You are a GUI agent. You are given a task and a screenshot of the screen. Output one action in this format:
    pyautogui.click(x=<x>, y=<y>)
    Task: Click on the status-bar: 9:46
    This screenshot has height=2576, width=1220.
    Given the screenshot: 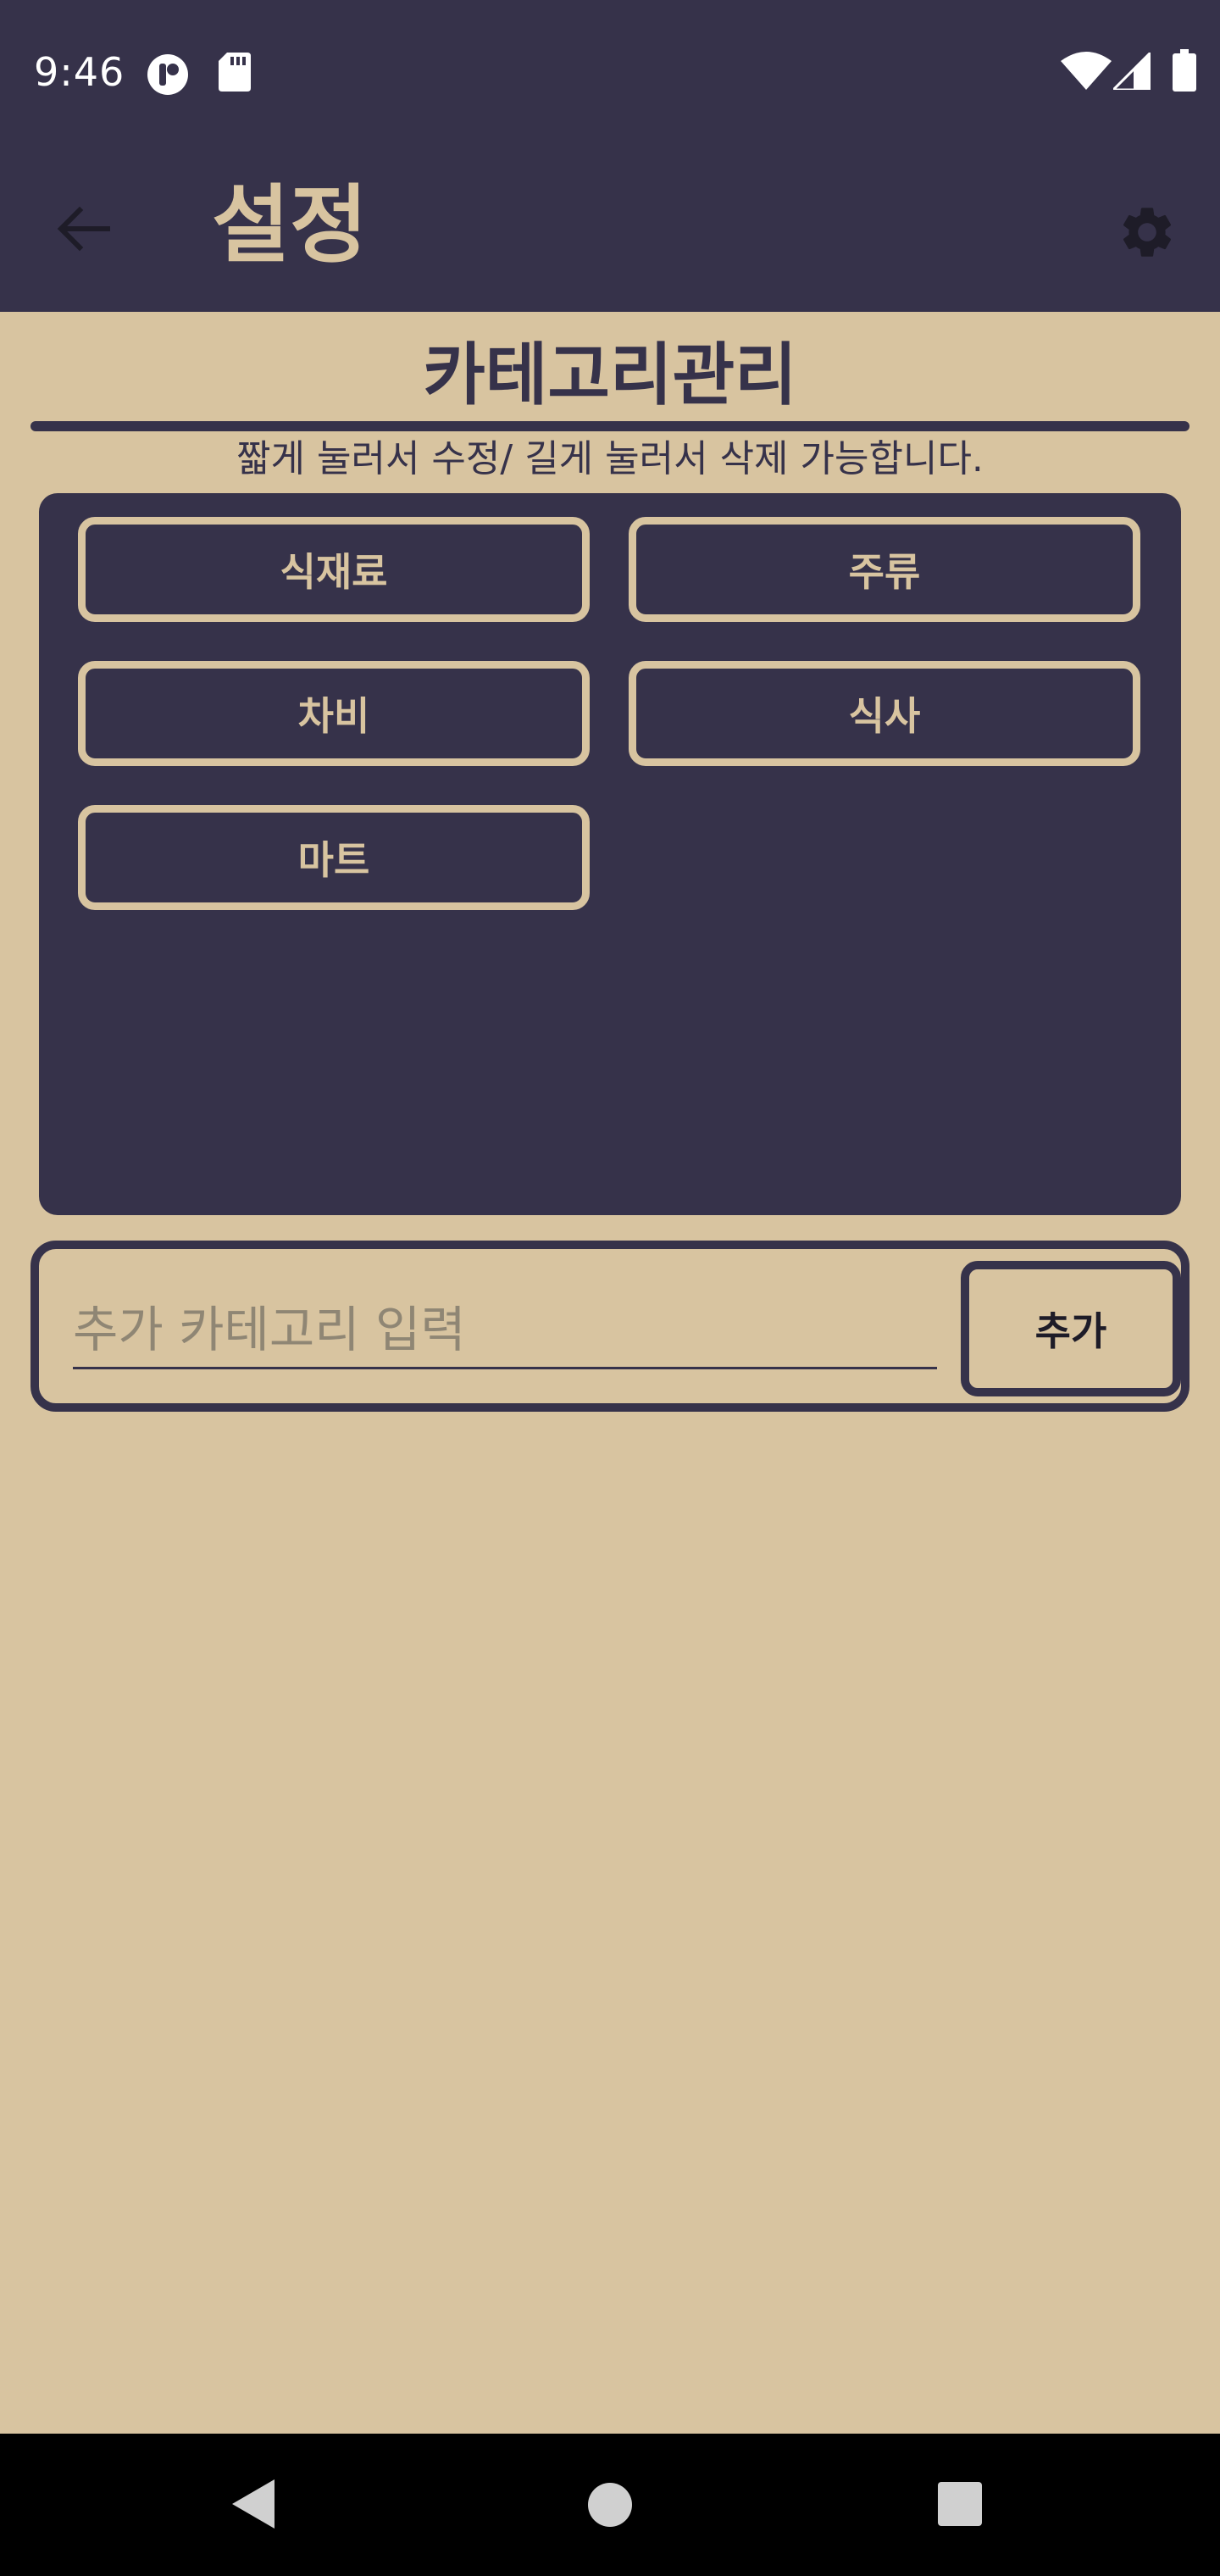 What is the action you would take?
    pyautogui.click(x=610, y=72)
    